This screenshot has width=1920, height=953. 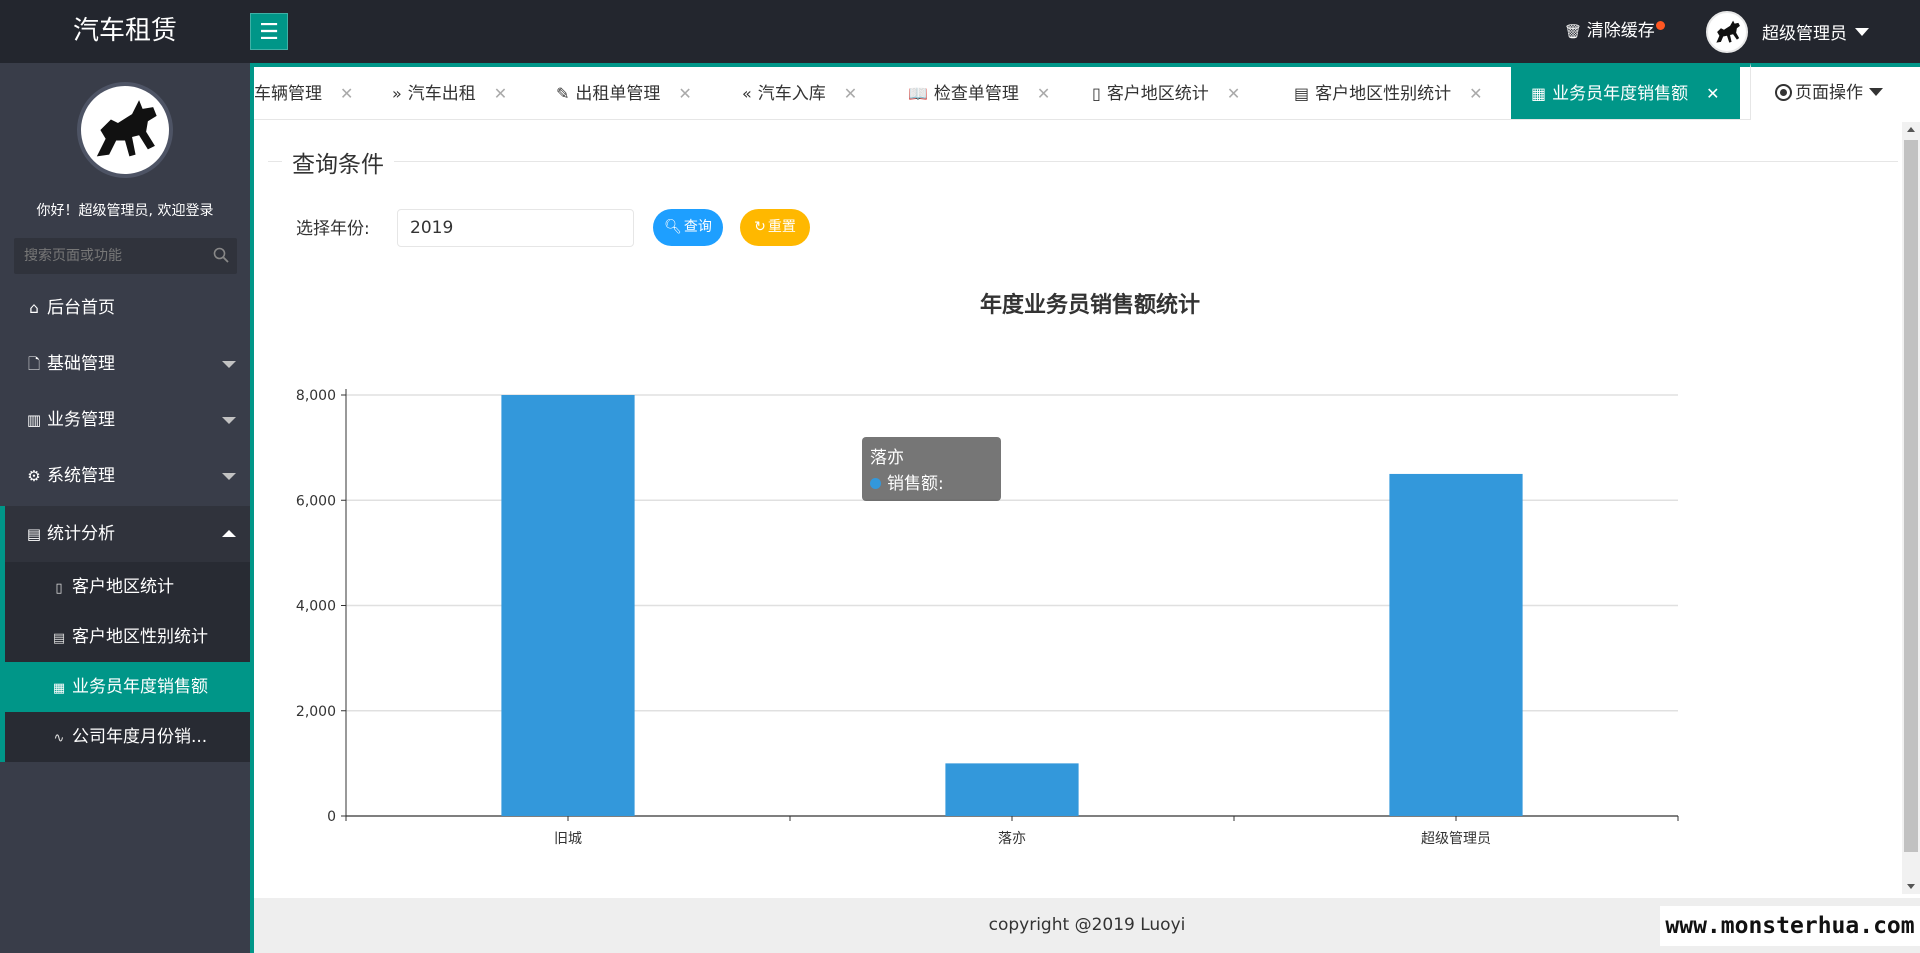 I want to click on hamburger-icon: ☰, so click(x=269, y=32).